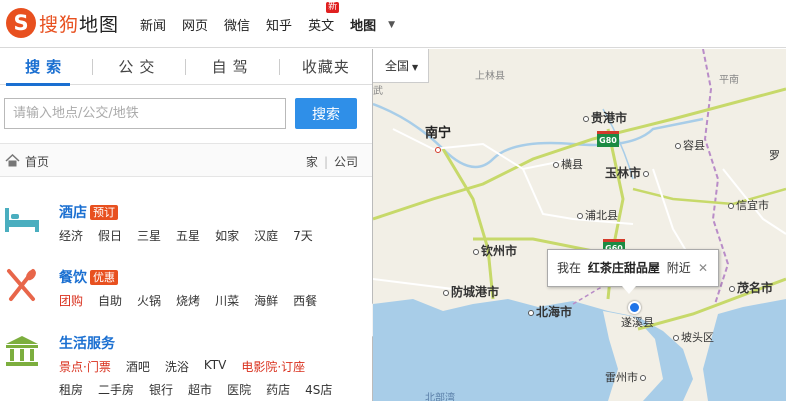 The height and width of the screenshot is (401, 786). I want to click on map-label: 武, so click(378, 91).